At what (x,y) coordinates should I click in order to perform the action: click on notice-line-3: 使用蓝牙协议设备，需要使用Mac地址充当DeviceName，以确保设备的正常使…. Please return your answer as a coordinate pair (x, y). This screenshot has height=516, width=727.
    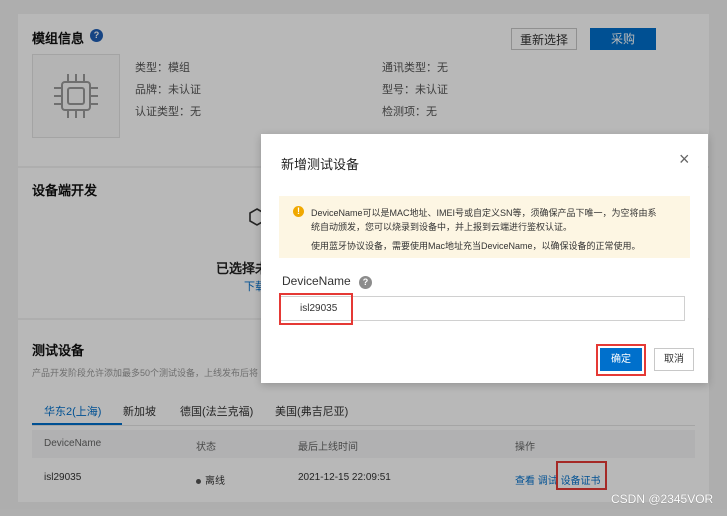
    Looking at the image, I should click on (476, 246).